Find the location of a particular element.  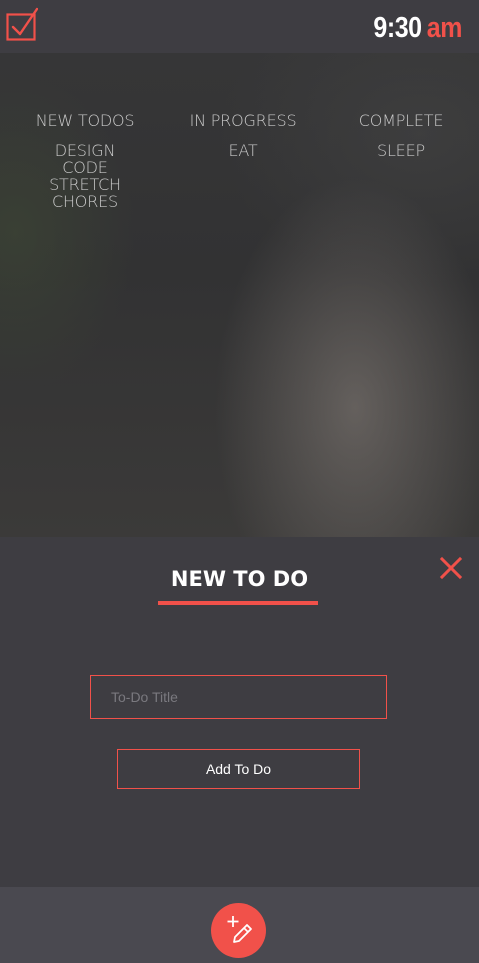

clock-time: 9:30 is located at coordinates (397, 28).